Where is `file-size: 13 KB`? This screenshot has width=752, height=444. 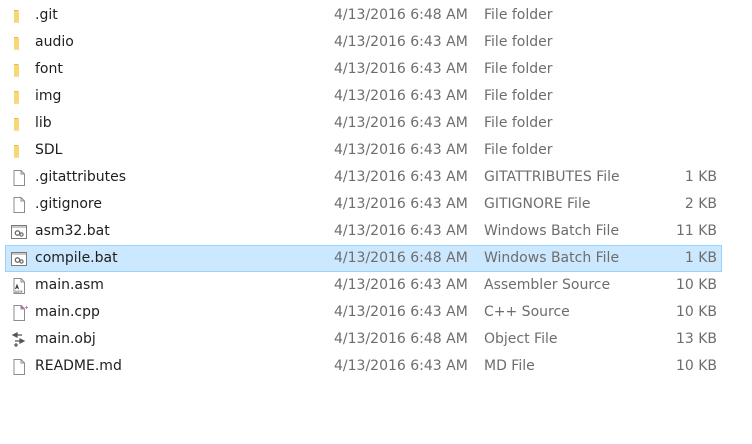
file-size: 13 KB is located at coordinates (696, 339).